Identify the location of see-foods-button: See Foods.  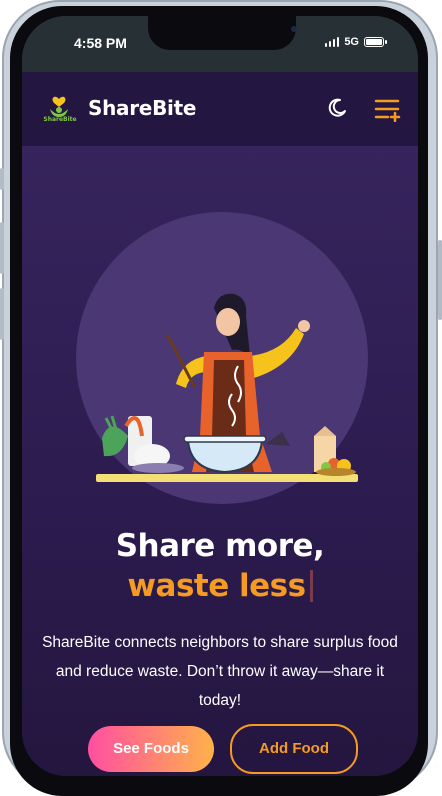
(151, 749).